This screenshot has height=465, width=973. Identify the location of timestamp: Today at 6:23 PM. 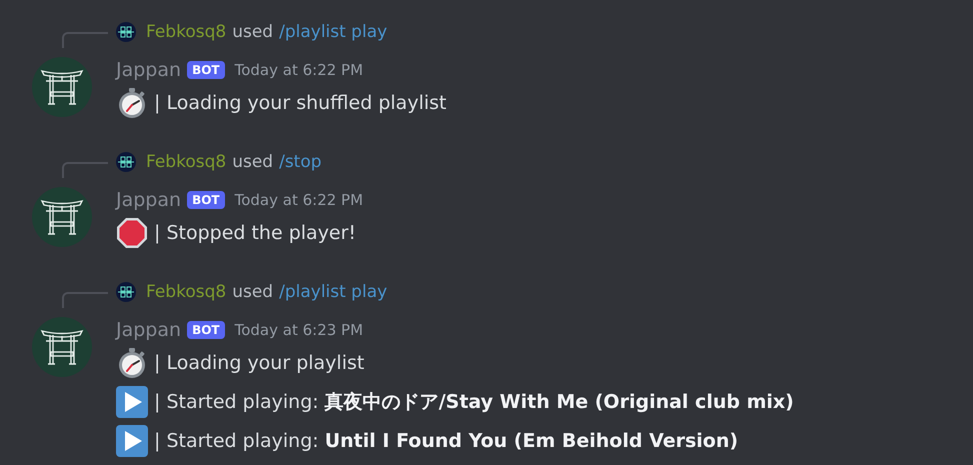
(299, 330).